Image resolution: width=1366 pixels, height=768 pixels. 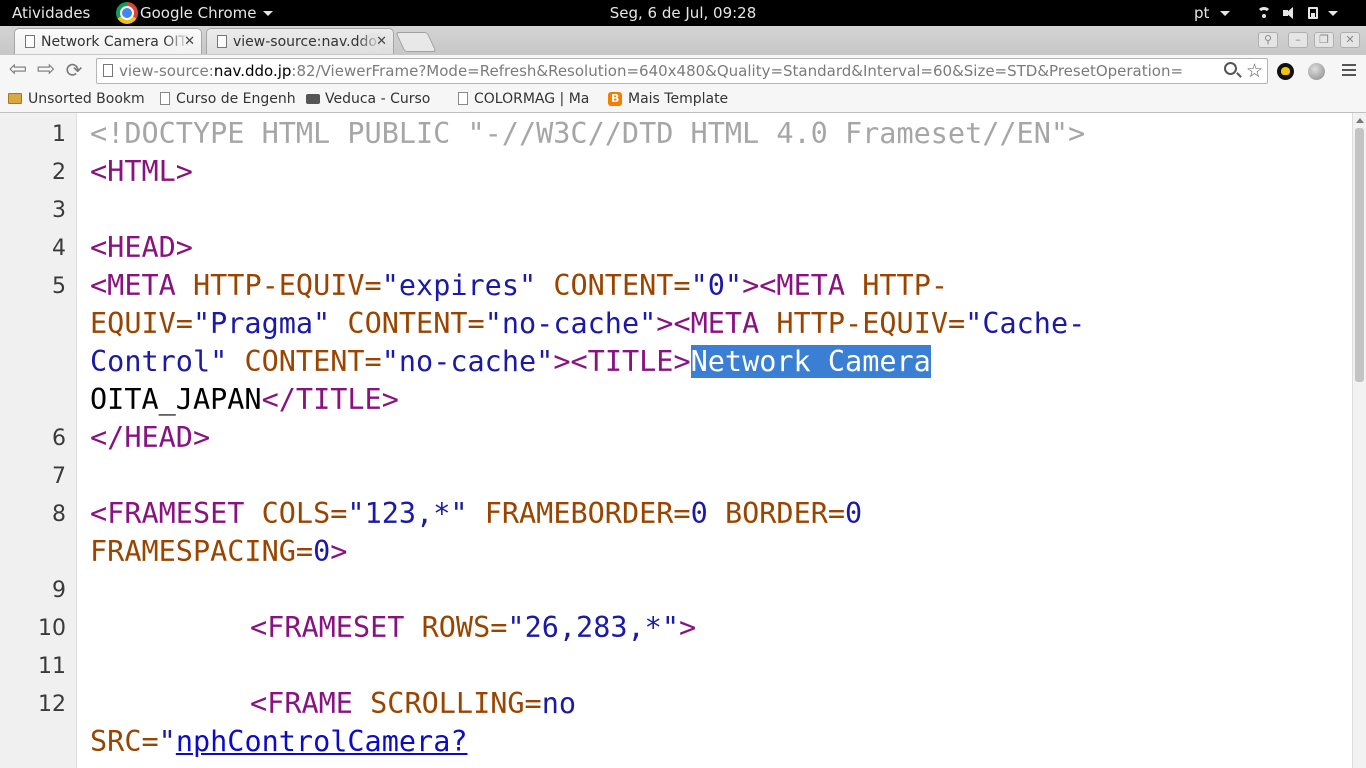 I want to click on head-close-tag: </HEAD>, so click(x=150, y=437).